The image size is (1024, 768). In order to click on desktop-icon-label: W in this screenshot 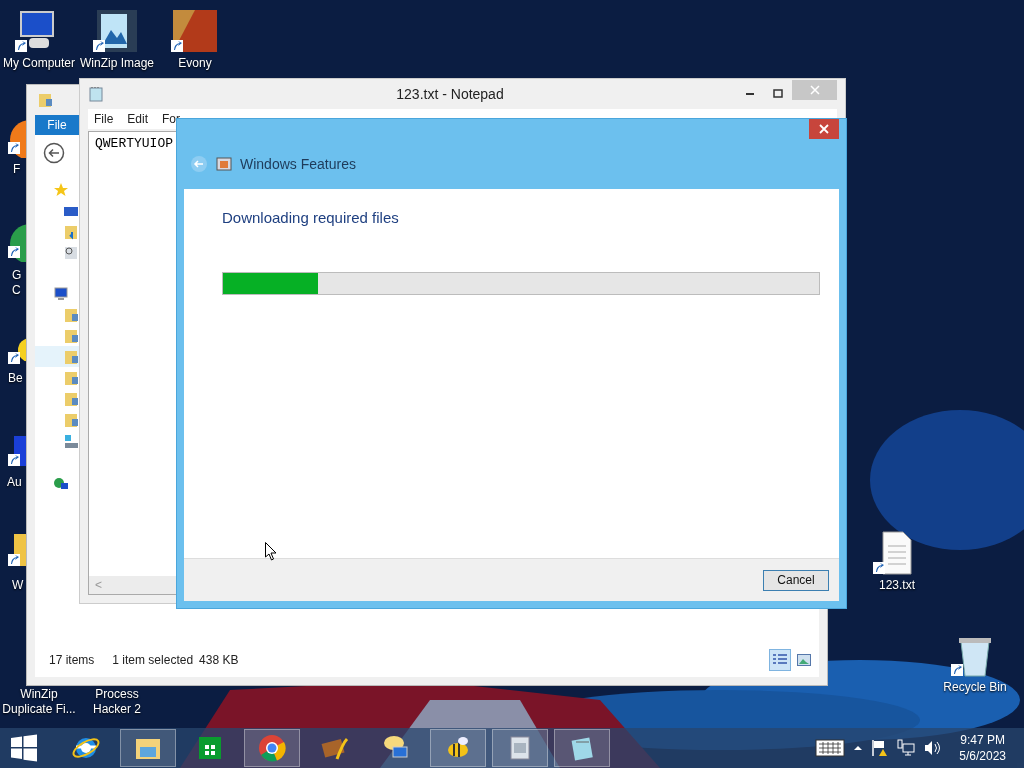, I will do `click(18, 585)`.